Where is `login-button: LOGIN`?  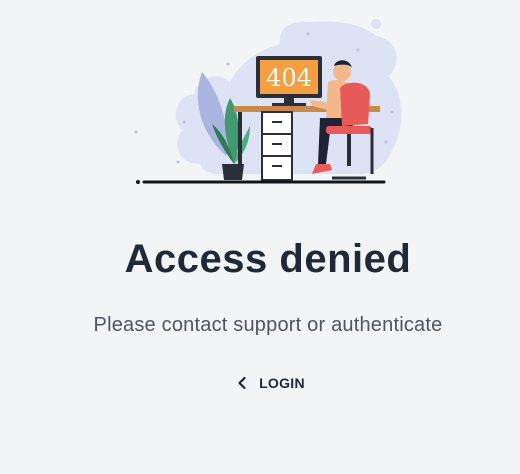
login-button: LOGIN is located at coordinates (271, 383).